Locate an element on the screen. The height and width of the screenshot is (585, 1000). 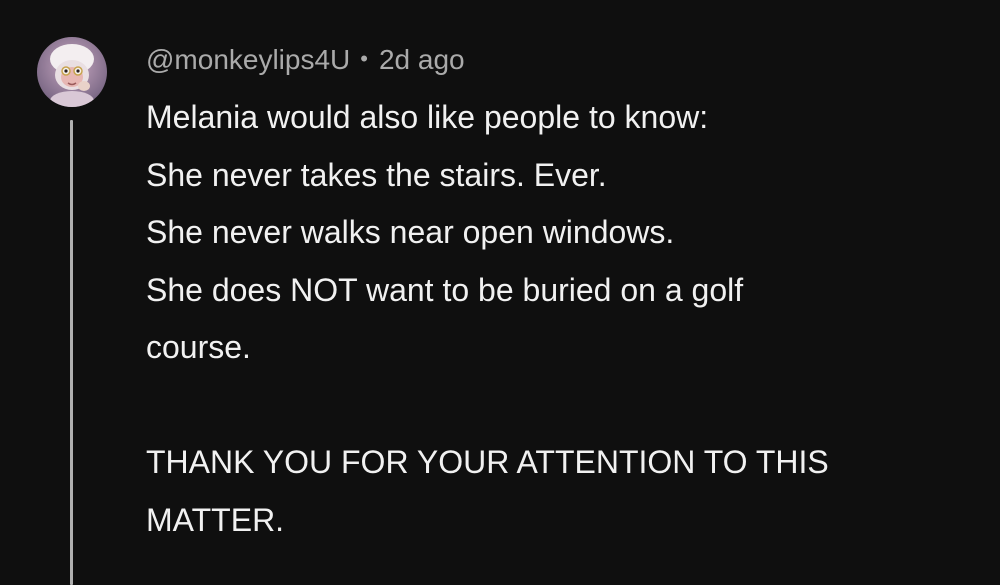
reply-thread-line is located at coordinates (71, 352).